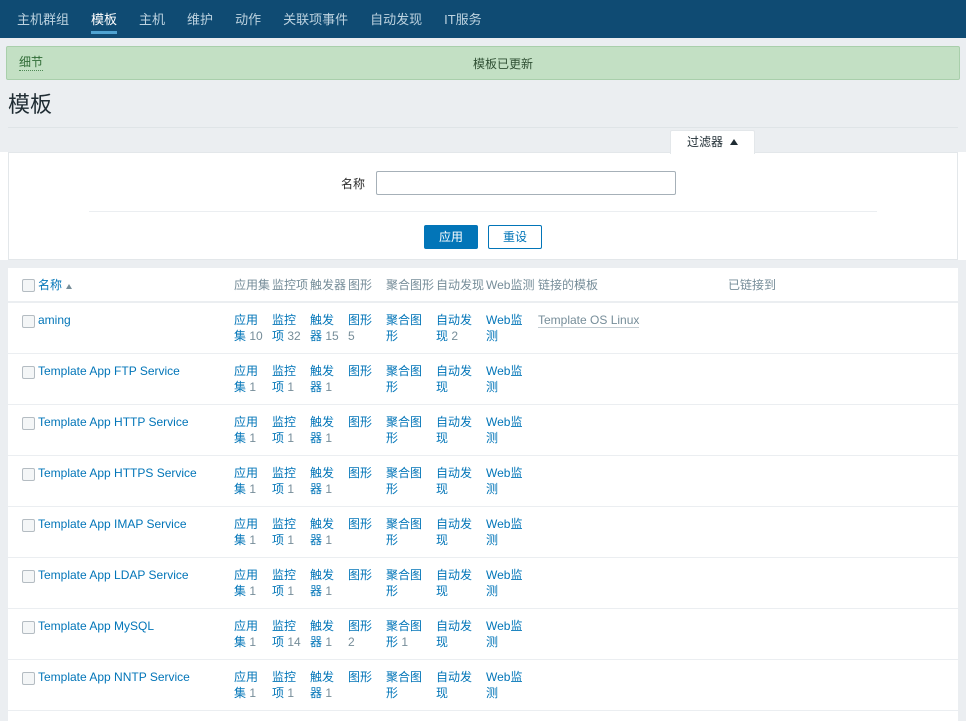 This screenshot has width=966, height=721. Describe the element at coordinates (113, 575) in the screenshot. I see `template-name-link: Template App LDAP Service` at that location.